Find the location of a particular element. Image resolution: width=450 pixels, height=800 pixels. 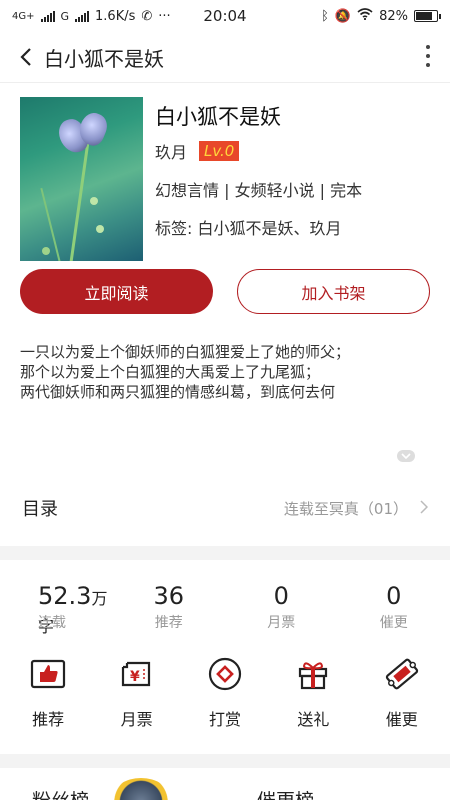

book-cover is located at coordinates (81, 179).